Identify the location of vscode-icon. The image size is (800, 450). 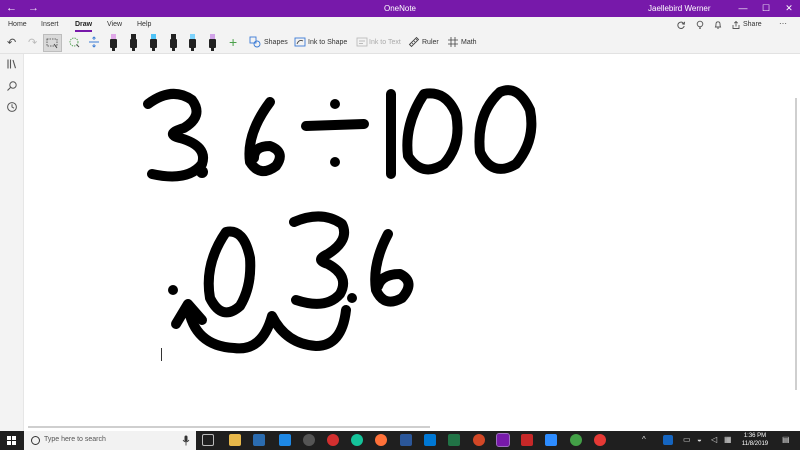
(285, 440).